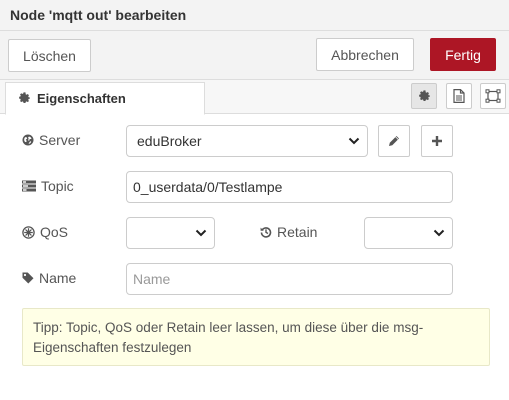 The image size is (509, 400). I want to click on appearance-tab-button, so click(493, 96).